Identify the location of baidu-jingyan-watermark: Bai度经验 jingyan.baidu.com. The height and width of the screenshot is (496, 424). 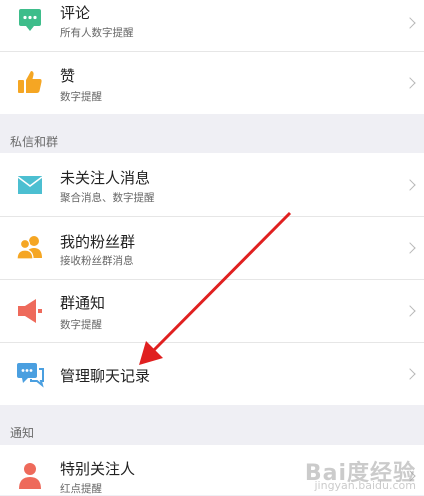
(360, 473).